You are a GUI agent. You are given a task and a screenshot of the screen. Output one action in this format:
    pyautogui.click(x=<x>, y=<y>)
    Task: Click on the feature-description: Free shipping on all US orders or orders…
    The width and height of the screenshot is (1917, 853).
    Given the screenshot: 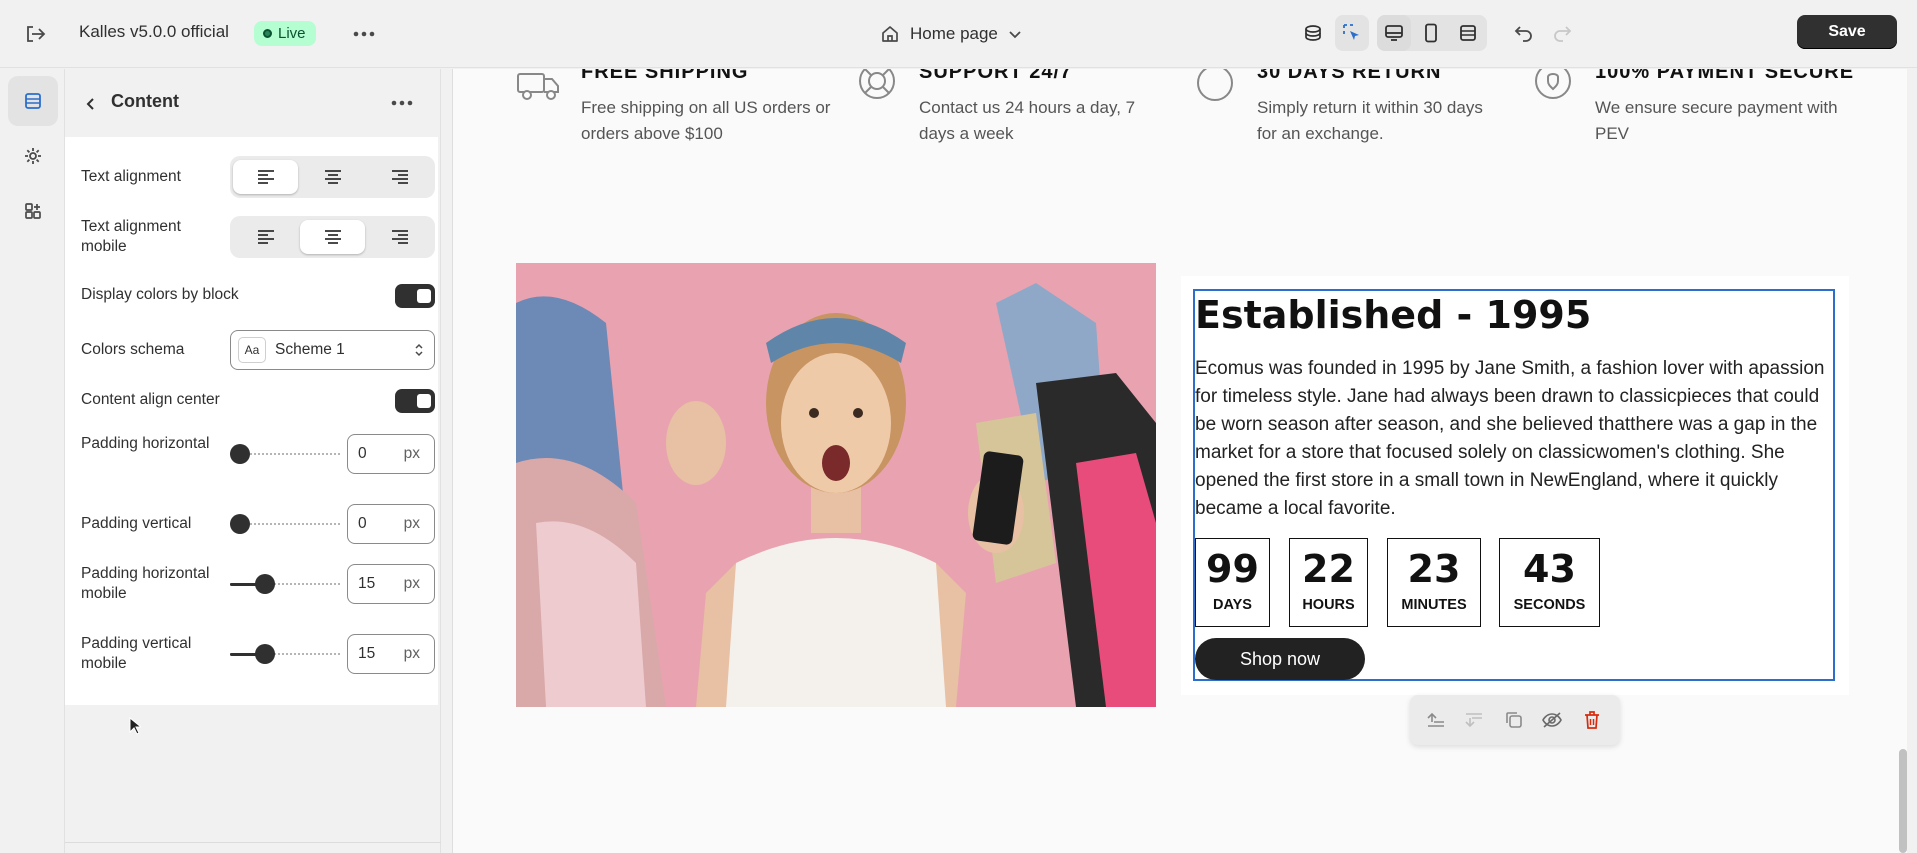 What is the action you would take?
    pyautogui.click(x=706, y=120)
    